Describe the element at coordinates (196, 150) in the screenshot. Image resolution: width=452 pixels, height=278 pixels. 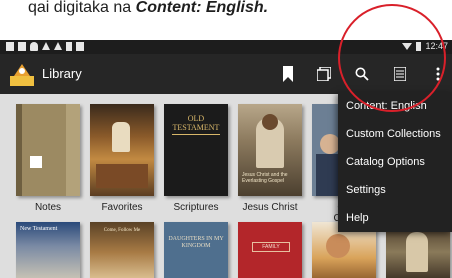
I see `scriptures-cover: OLD TESTAMENT` at that location.